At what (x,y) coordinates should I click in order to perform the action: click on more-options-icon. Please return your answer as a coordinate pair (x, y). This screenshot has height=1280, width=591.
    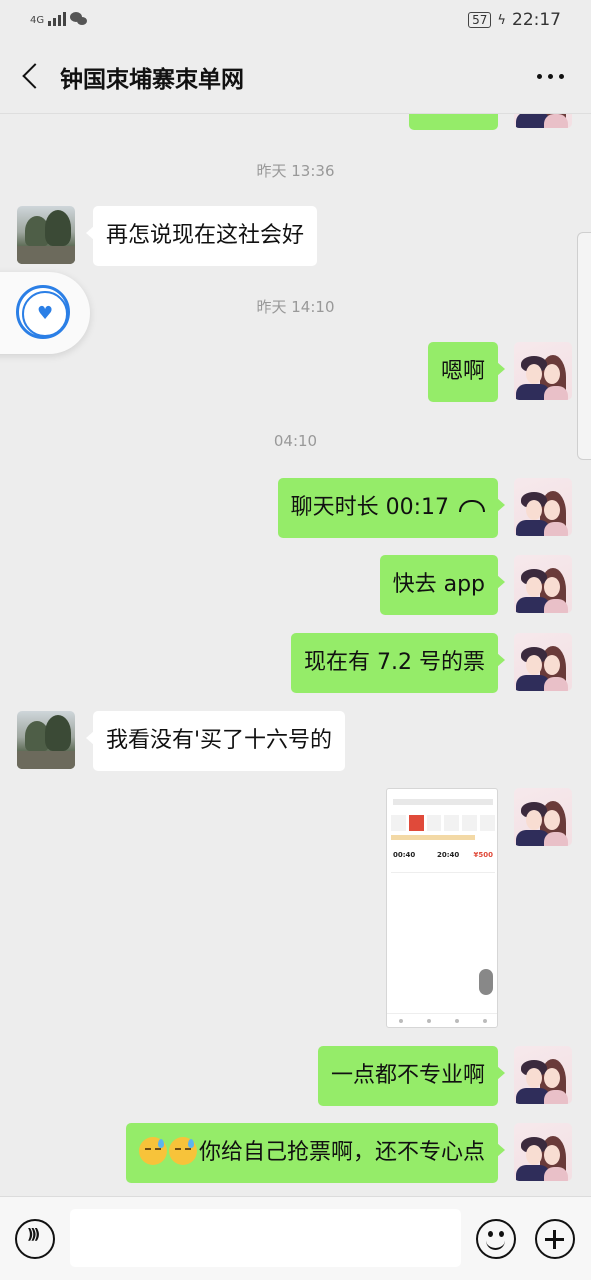
    Looking at the image, I should click on (550, 76).